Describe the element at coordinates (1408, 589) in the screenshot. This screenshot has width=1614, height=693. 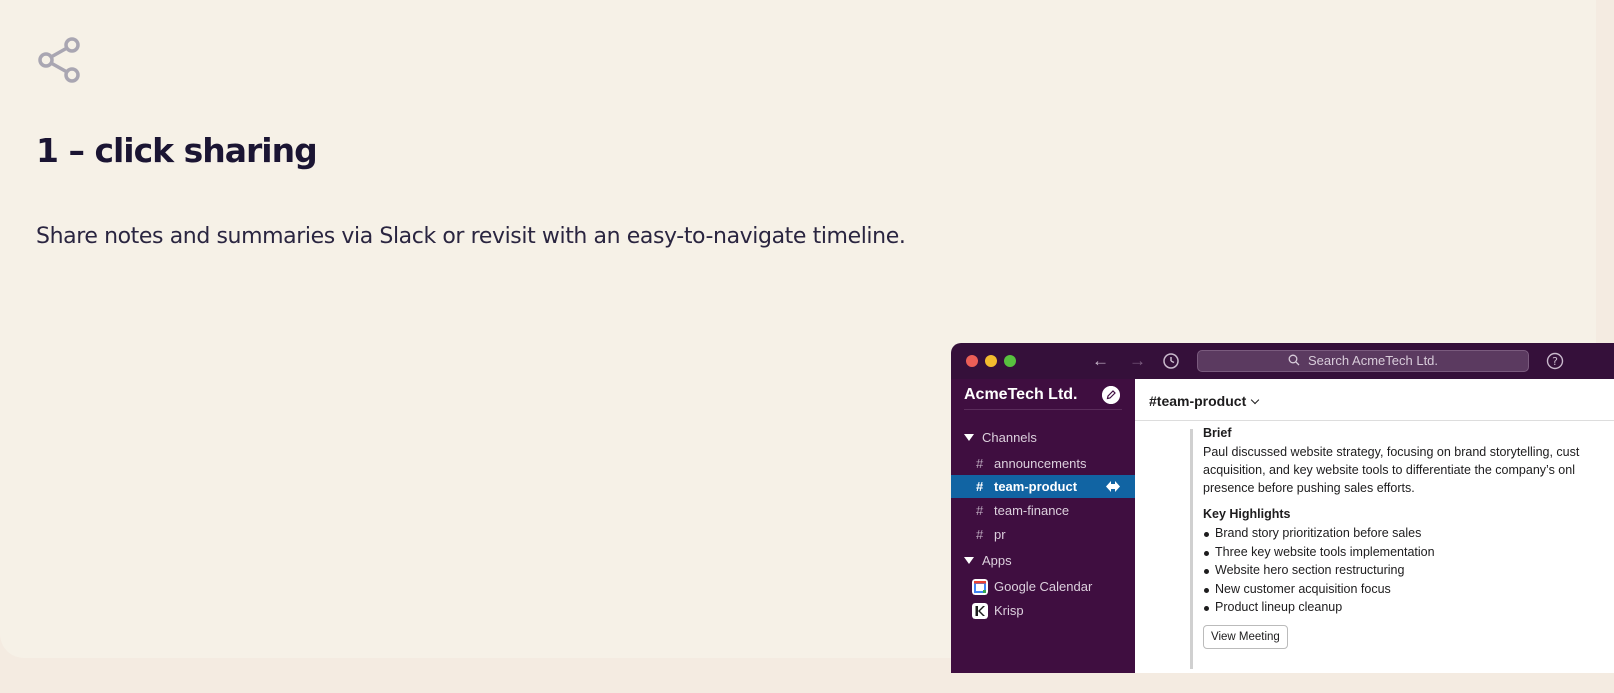
I see `list-item: New customer acquisition focus` at that location.